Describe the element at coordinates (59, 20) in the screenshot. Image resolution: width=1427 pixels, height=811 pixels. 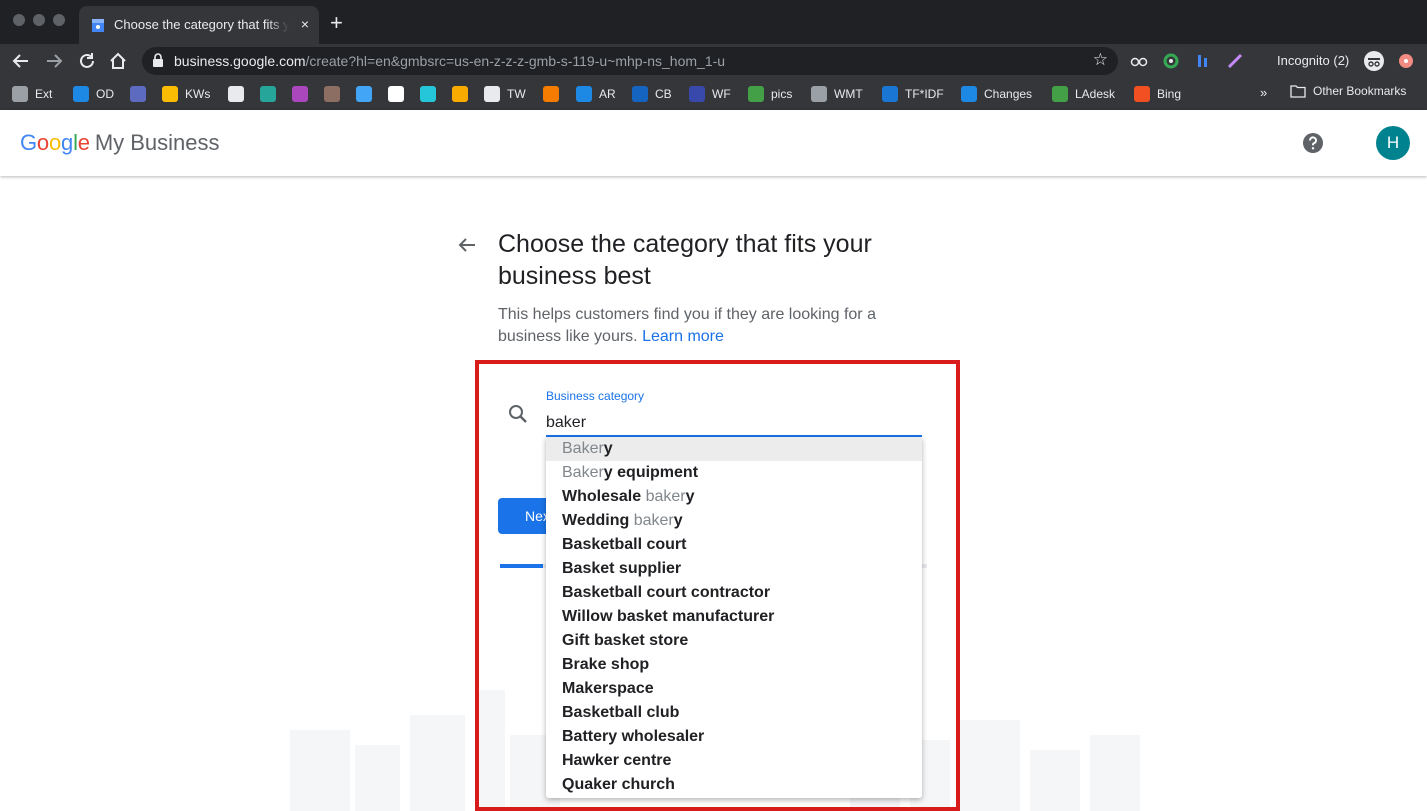
I see `window-zoom-dot` at that location.